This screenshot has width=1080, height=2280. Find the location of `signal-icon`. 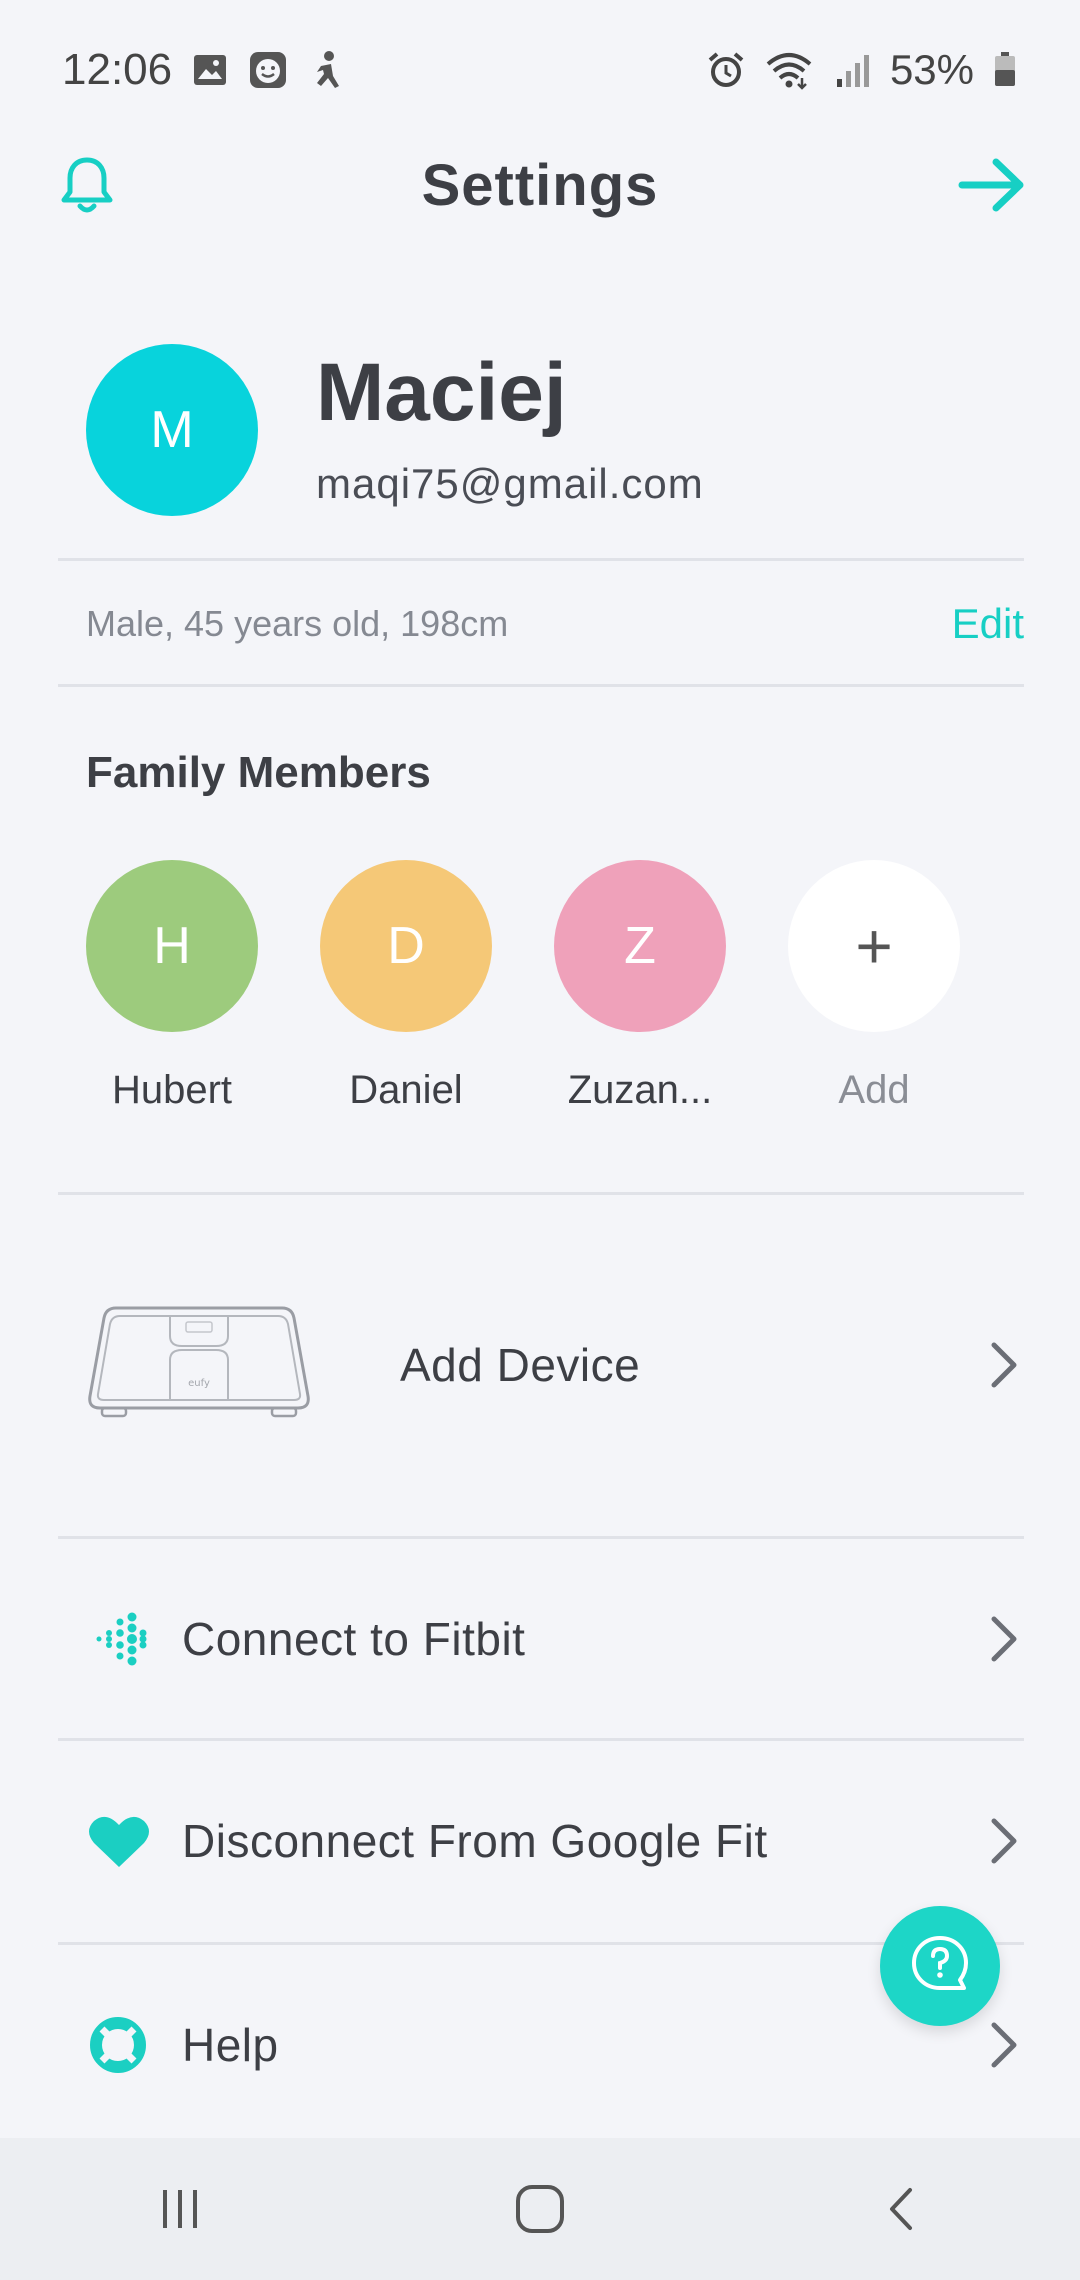

signal-icon is located at coordinates (852, 70).